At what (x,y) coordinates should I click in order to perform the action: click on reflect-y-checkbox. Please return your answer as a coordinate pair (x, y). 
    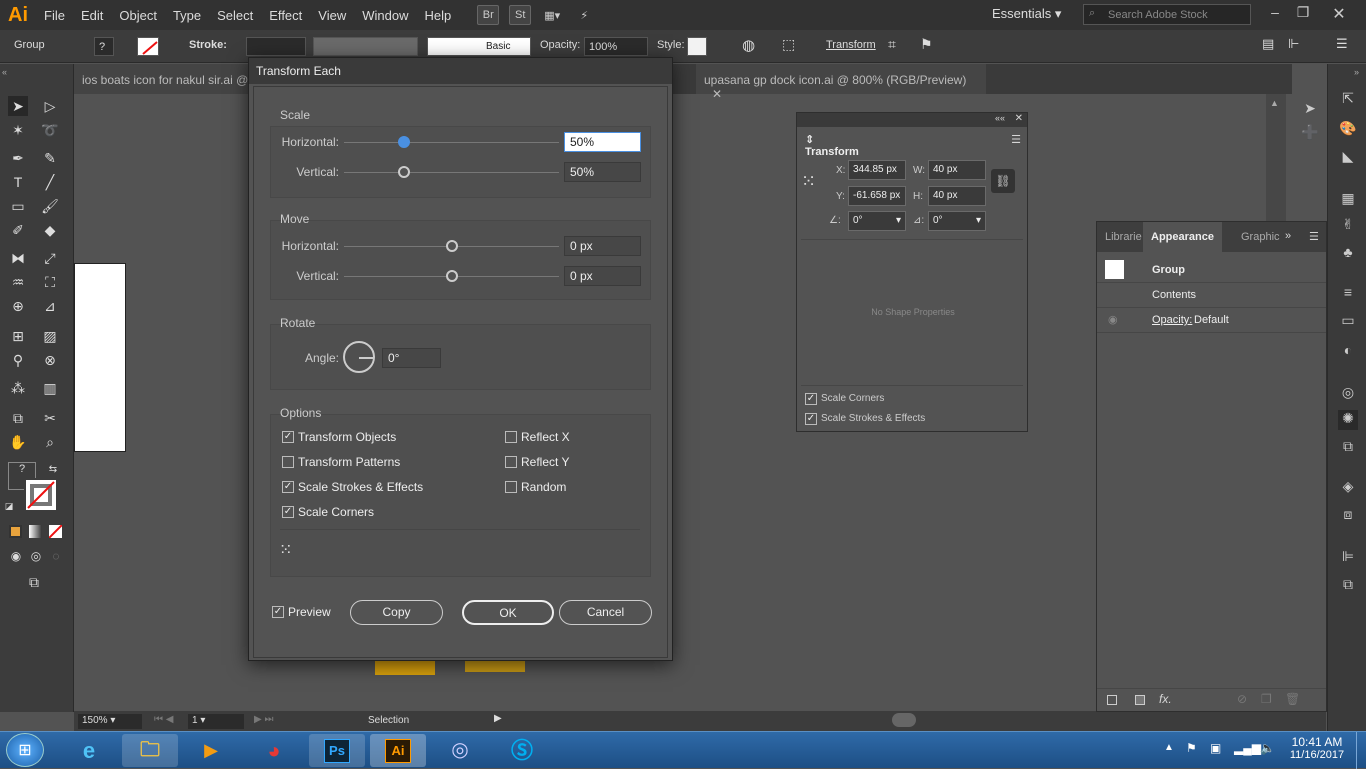
    Looking at the image, I should click on (511, 462).